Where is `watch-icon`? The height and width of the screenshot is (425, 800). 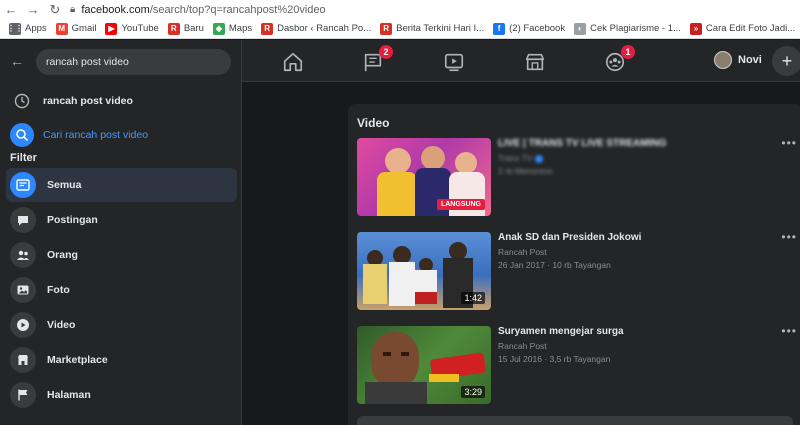 watch-icon is located at coordinates (454, 62).